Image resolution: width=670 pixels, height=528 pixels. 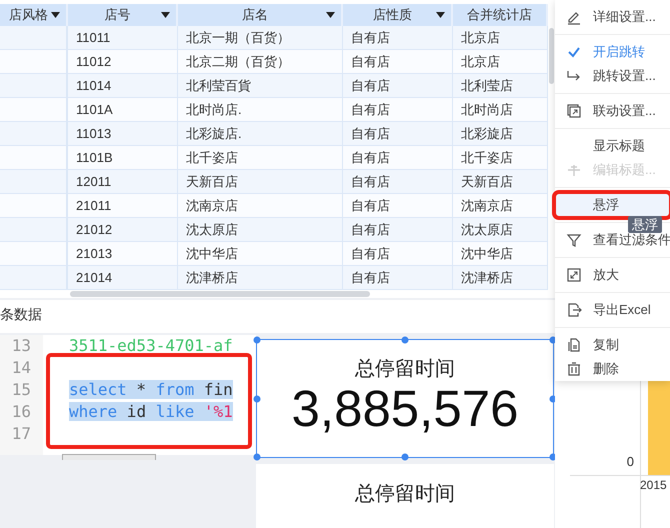 I want to click on table-cell: 21011, so click(x=123, y=206).